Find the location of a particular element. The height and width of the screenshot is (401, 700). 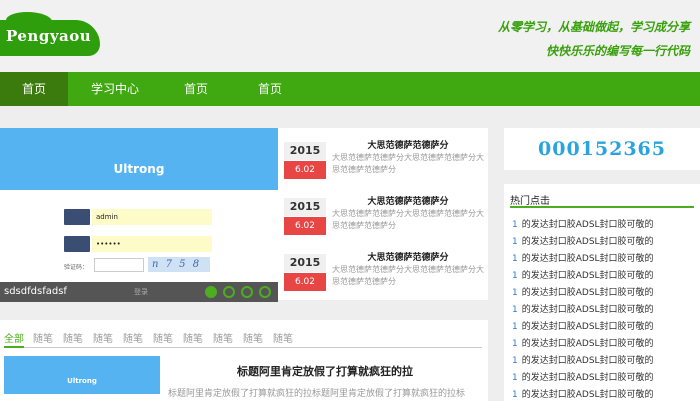

tab-active-indicator is located at coordinates (14, 347).